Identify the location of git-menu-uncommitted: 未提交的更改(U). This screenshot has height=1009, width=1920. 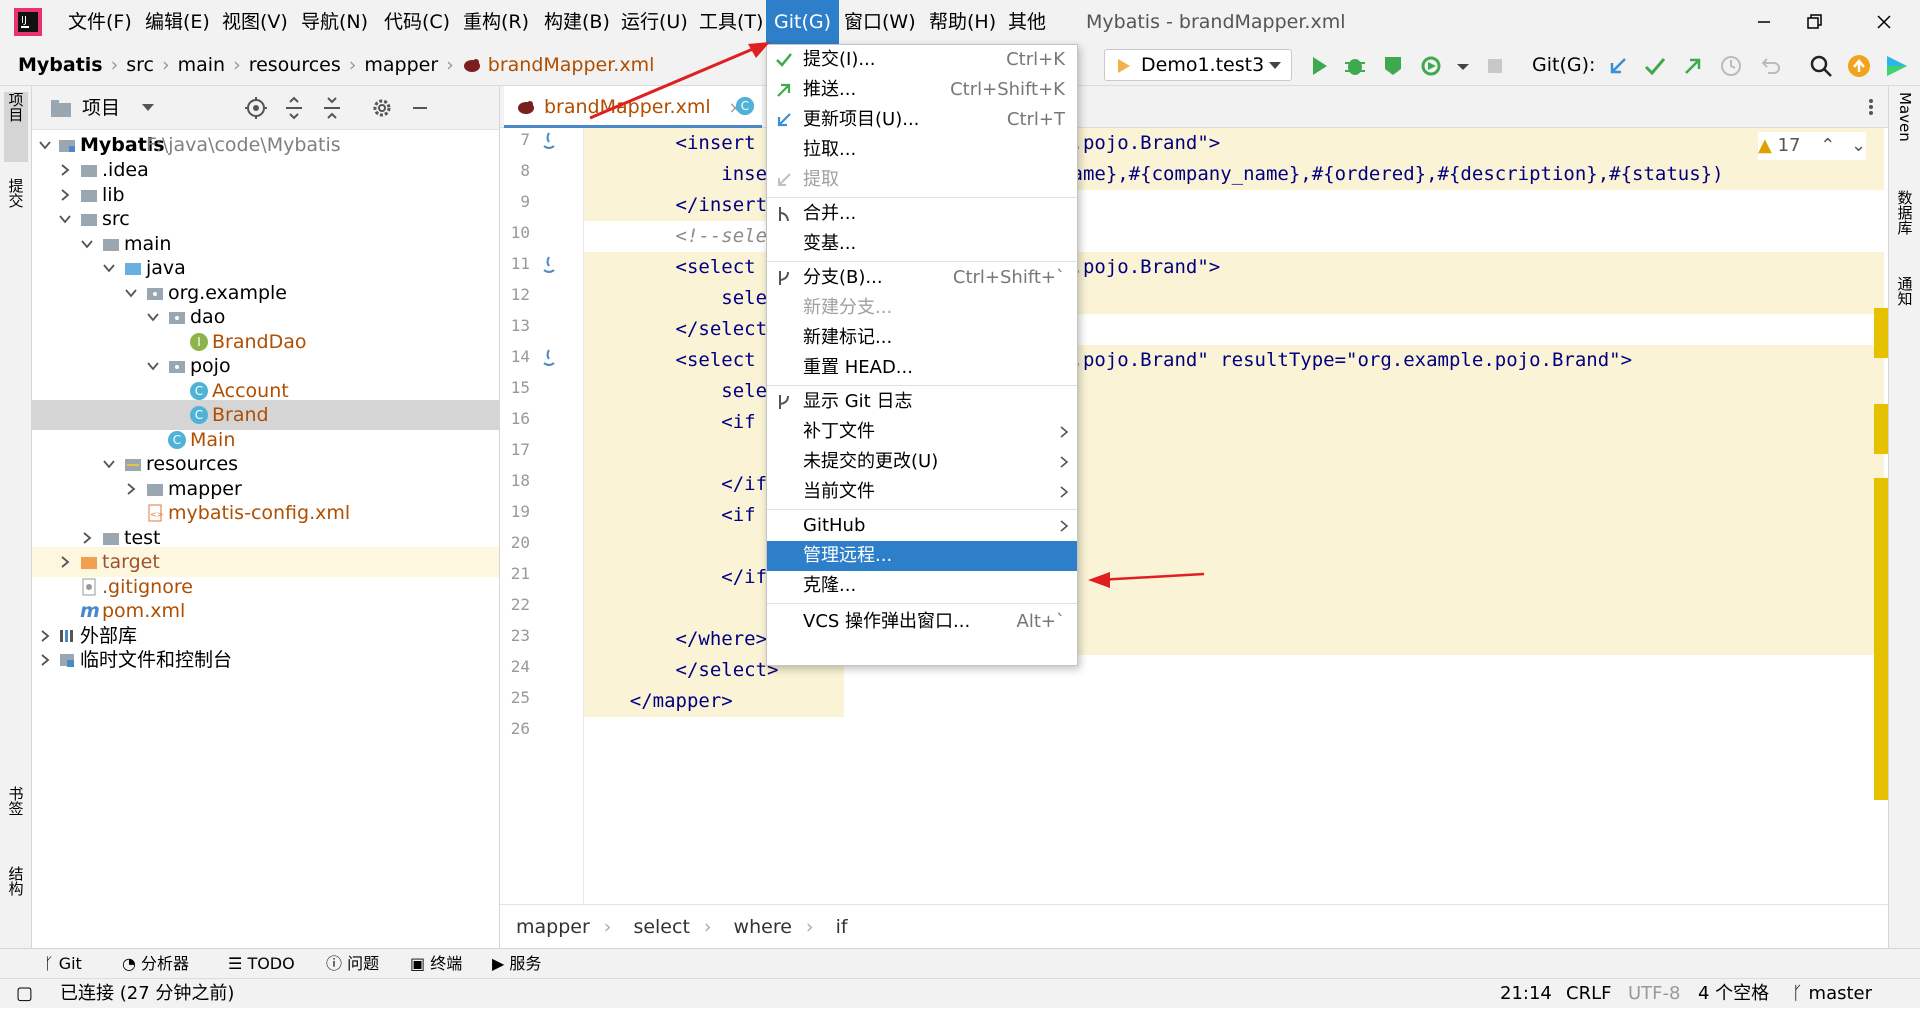
(922, 462).